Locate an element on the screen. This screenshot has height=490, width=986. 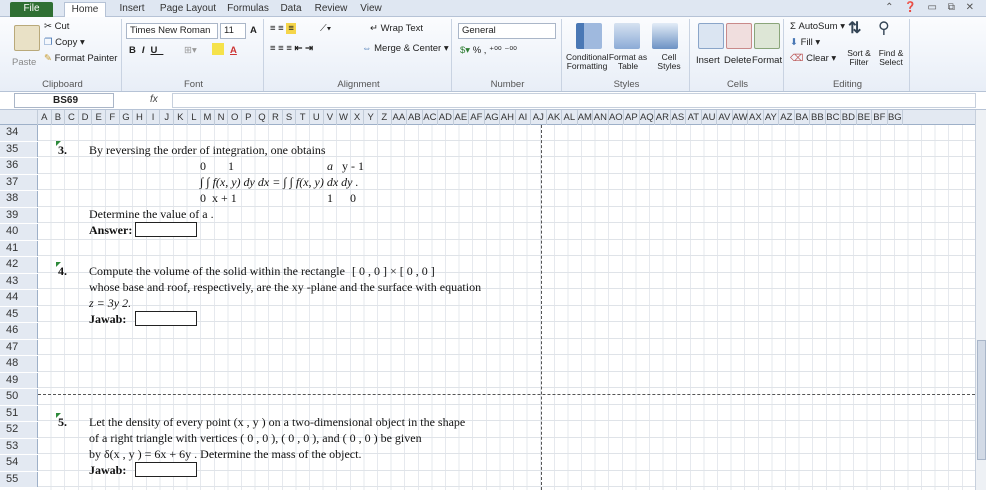
cut-button: ✂ Cut is located at coordinates (56, 27).